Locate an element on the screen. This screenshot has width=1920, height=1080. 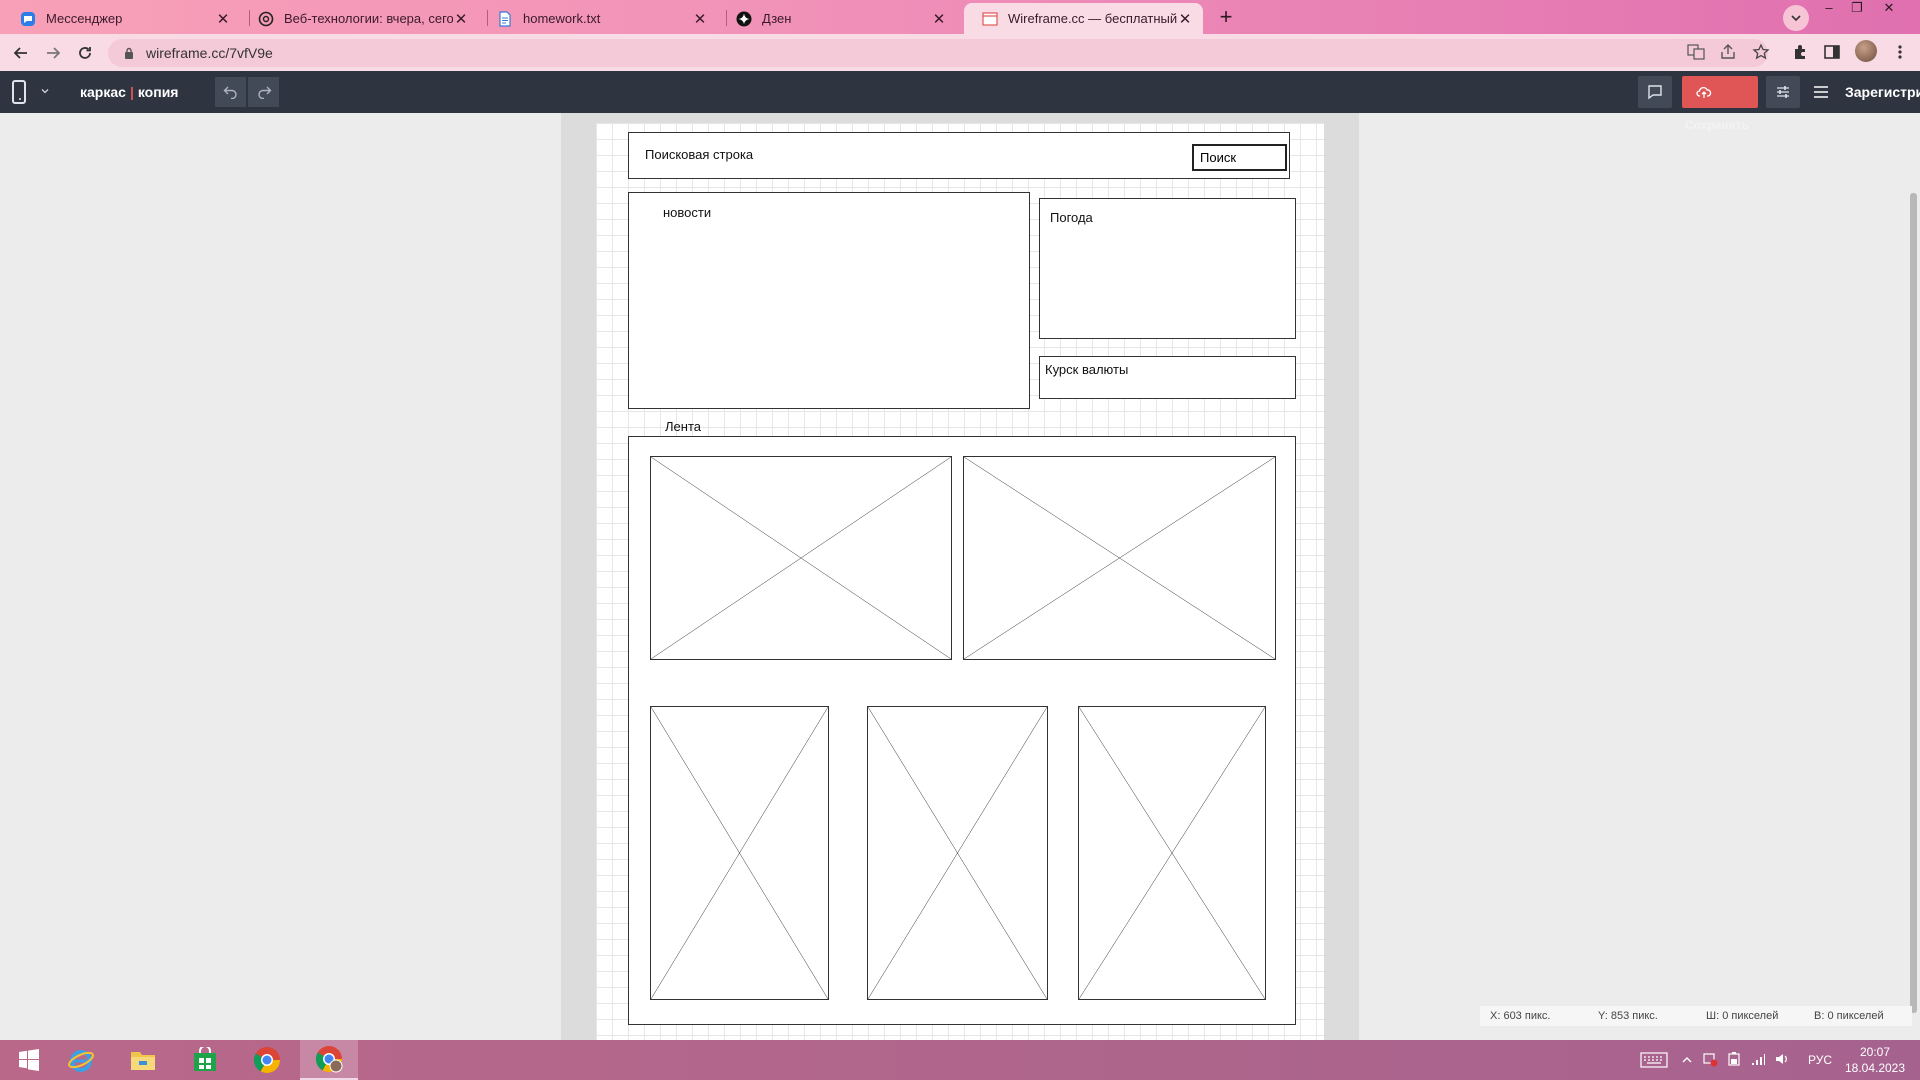
chrome-icon is located at coordinates (267, 1060).